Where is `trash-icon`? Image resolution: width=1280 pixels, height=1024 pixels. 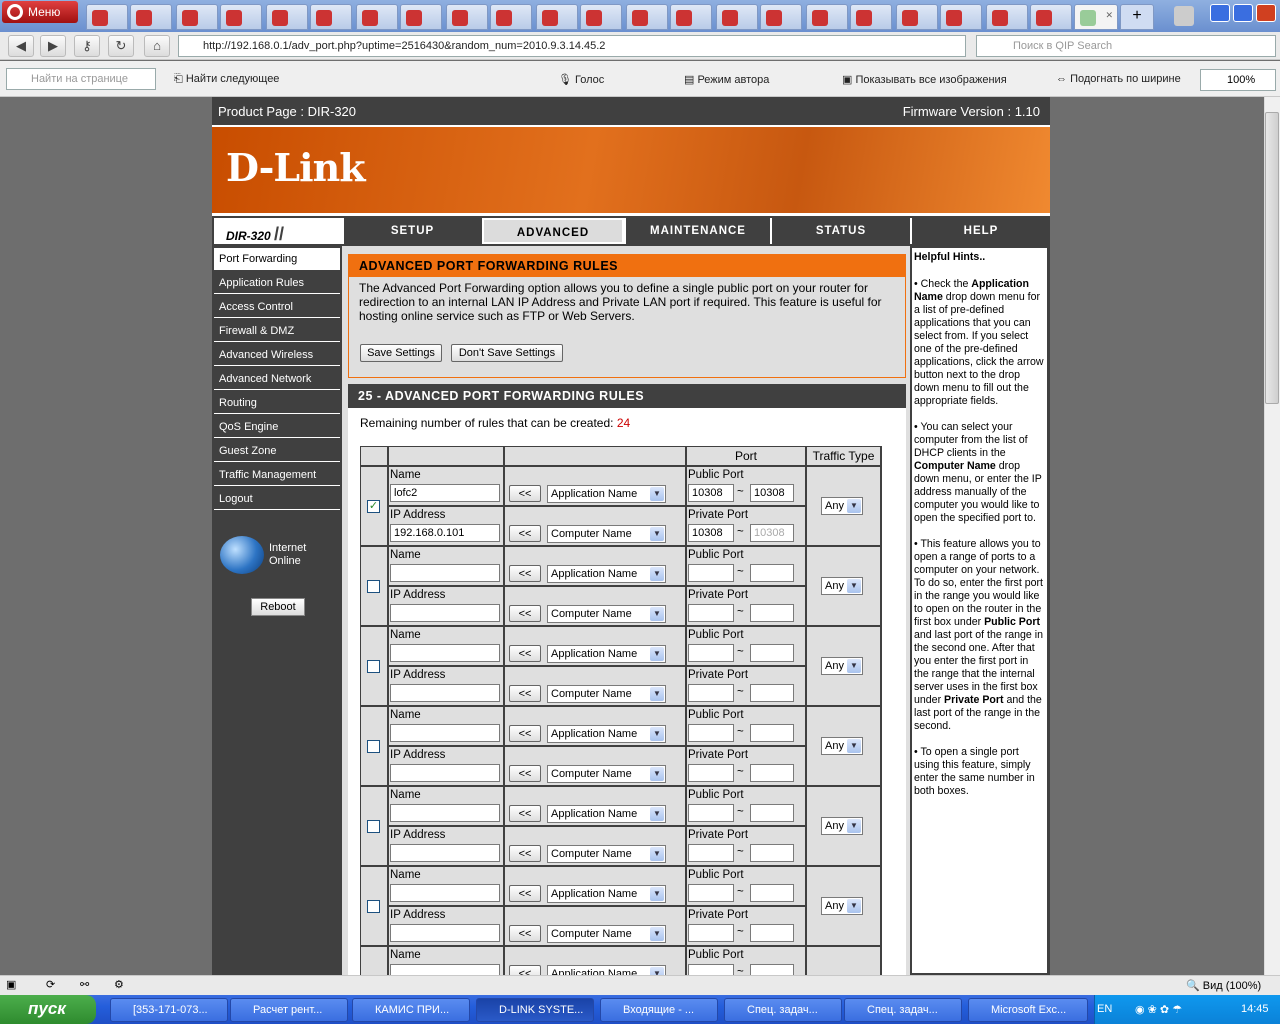
trash-icon is located at coordinates (1184, 16).